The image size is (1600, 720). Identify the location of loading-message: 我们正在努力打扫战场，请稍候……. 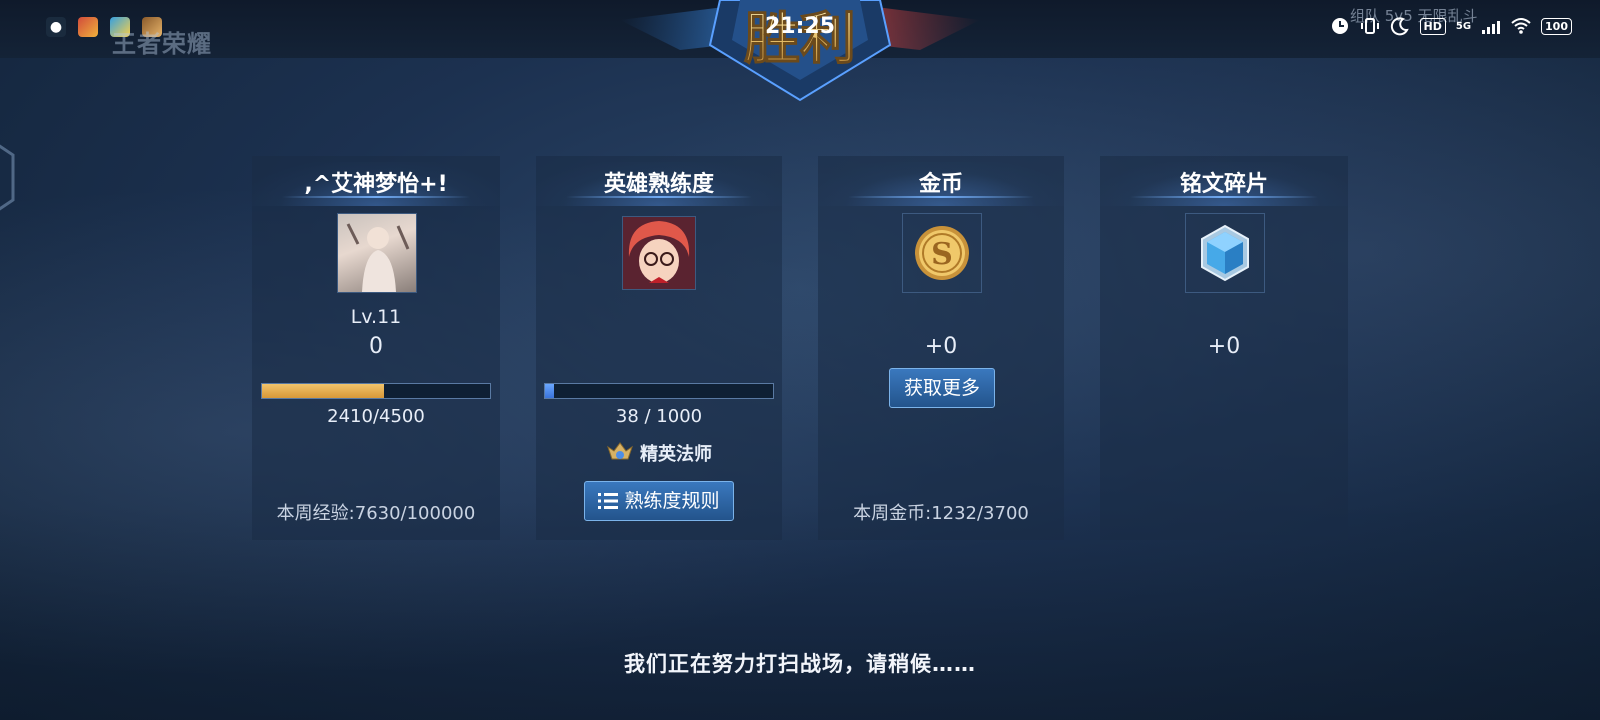
(800, 664).